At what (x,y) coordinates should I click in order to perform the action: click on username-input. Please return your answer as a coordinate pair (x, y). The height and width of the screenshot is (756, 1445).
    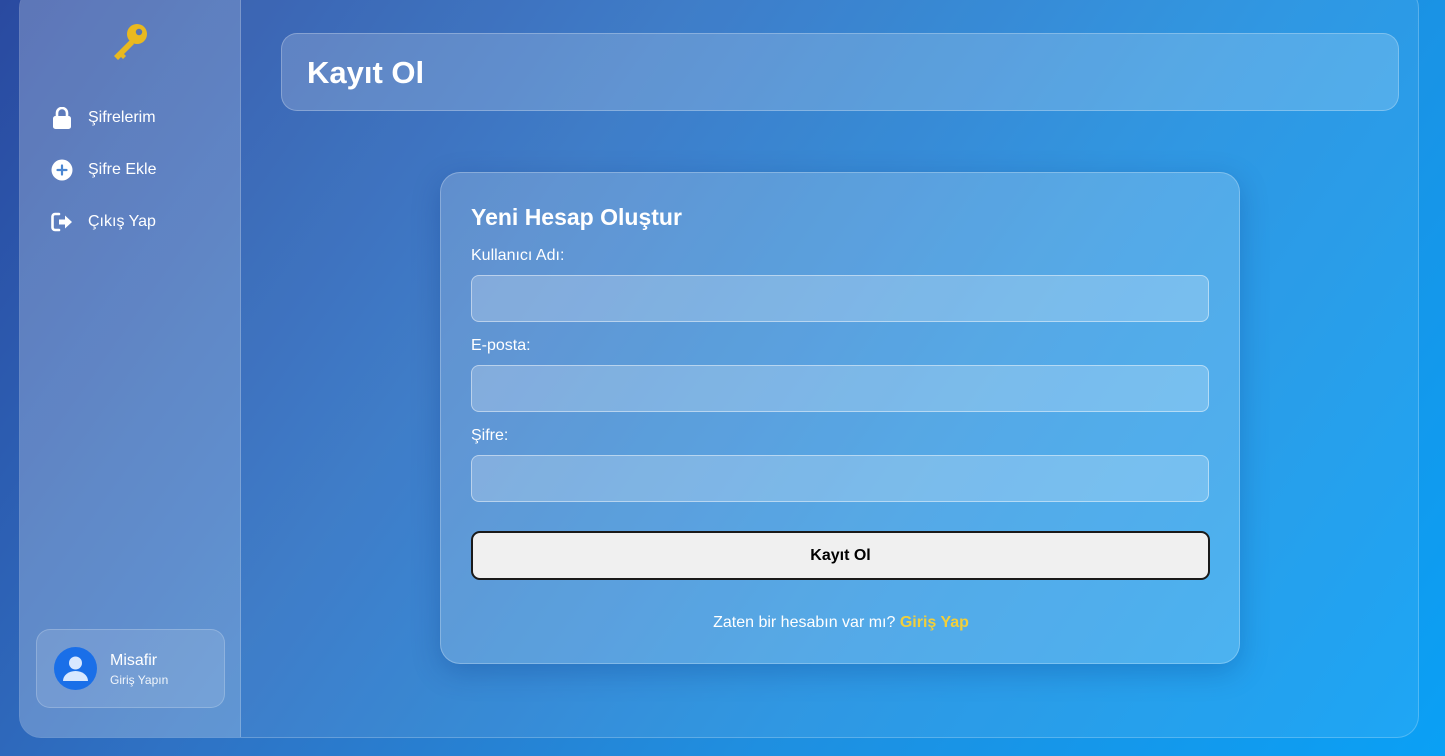
    Looking at the image, I should click on (840, 298).